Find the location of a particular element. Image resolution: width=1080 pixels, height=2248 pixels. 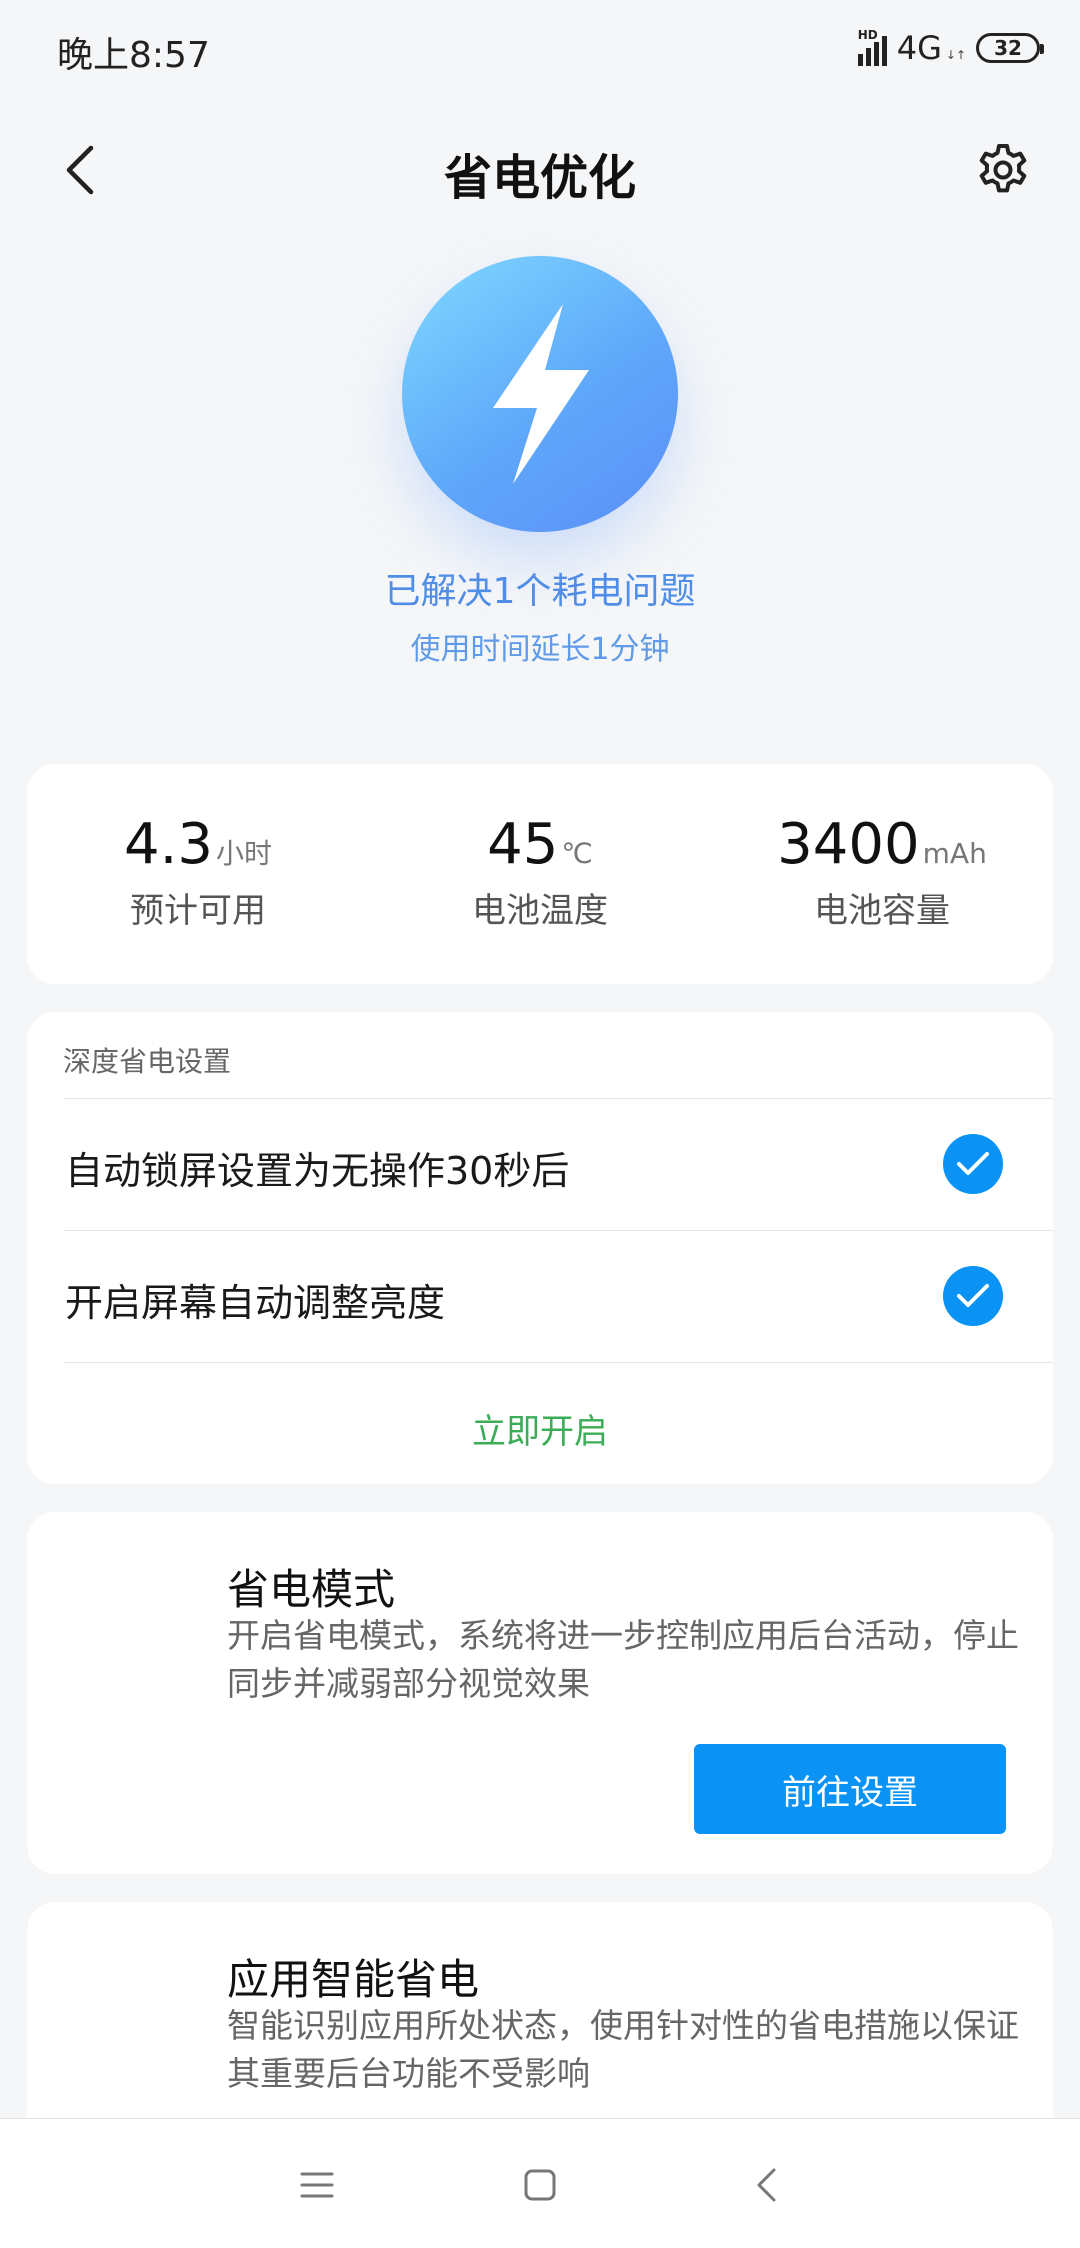

nav-menu-button is located at coordinates (317, 2185).